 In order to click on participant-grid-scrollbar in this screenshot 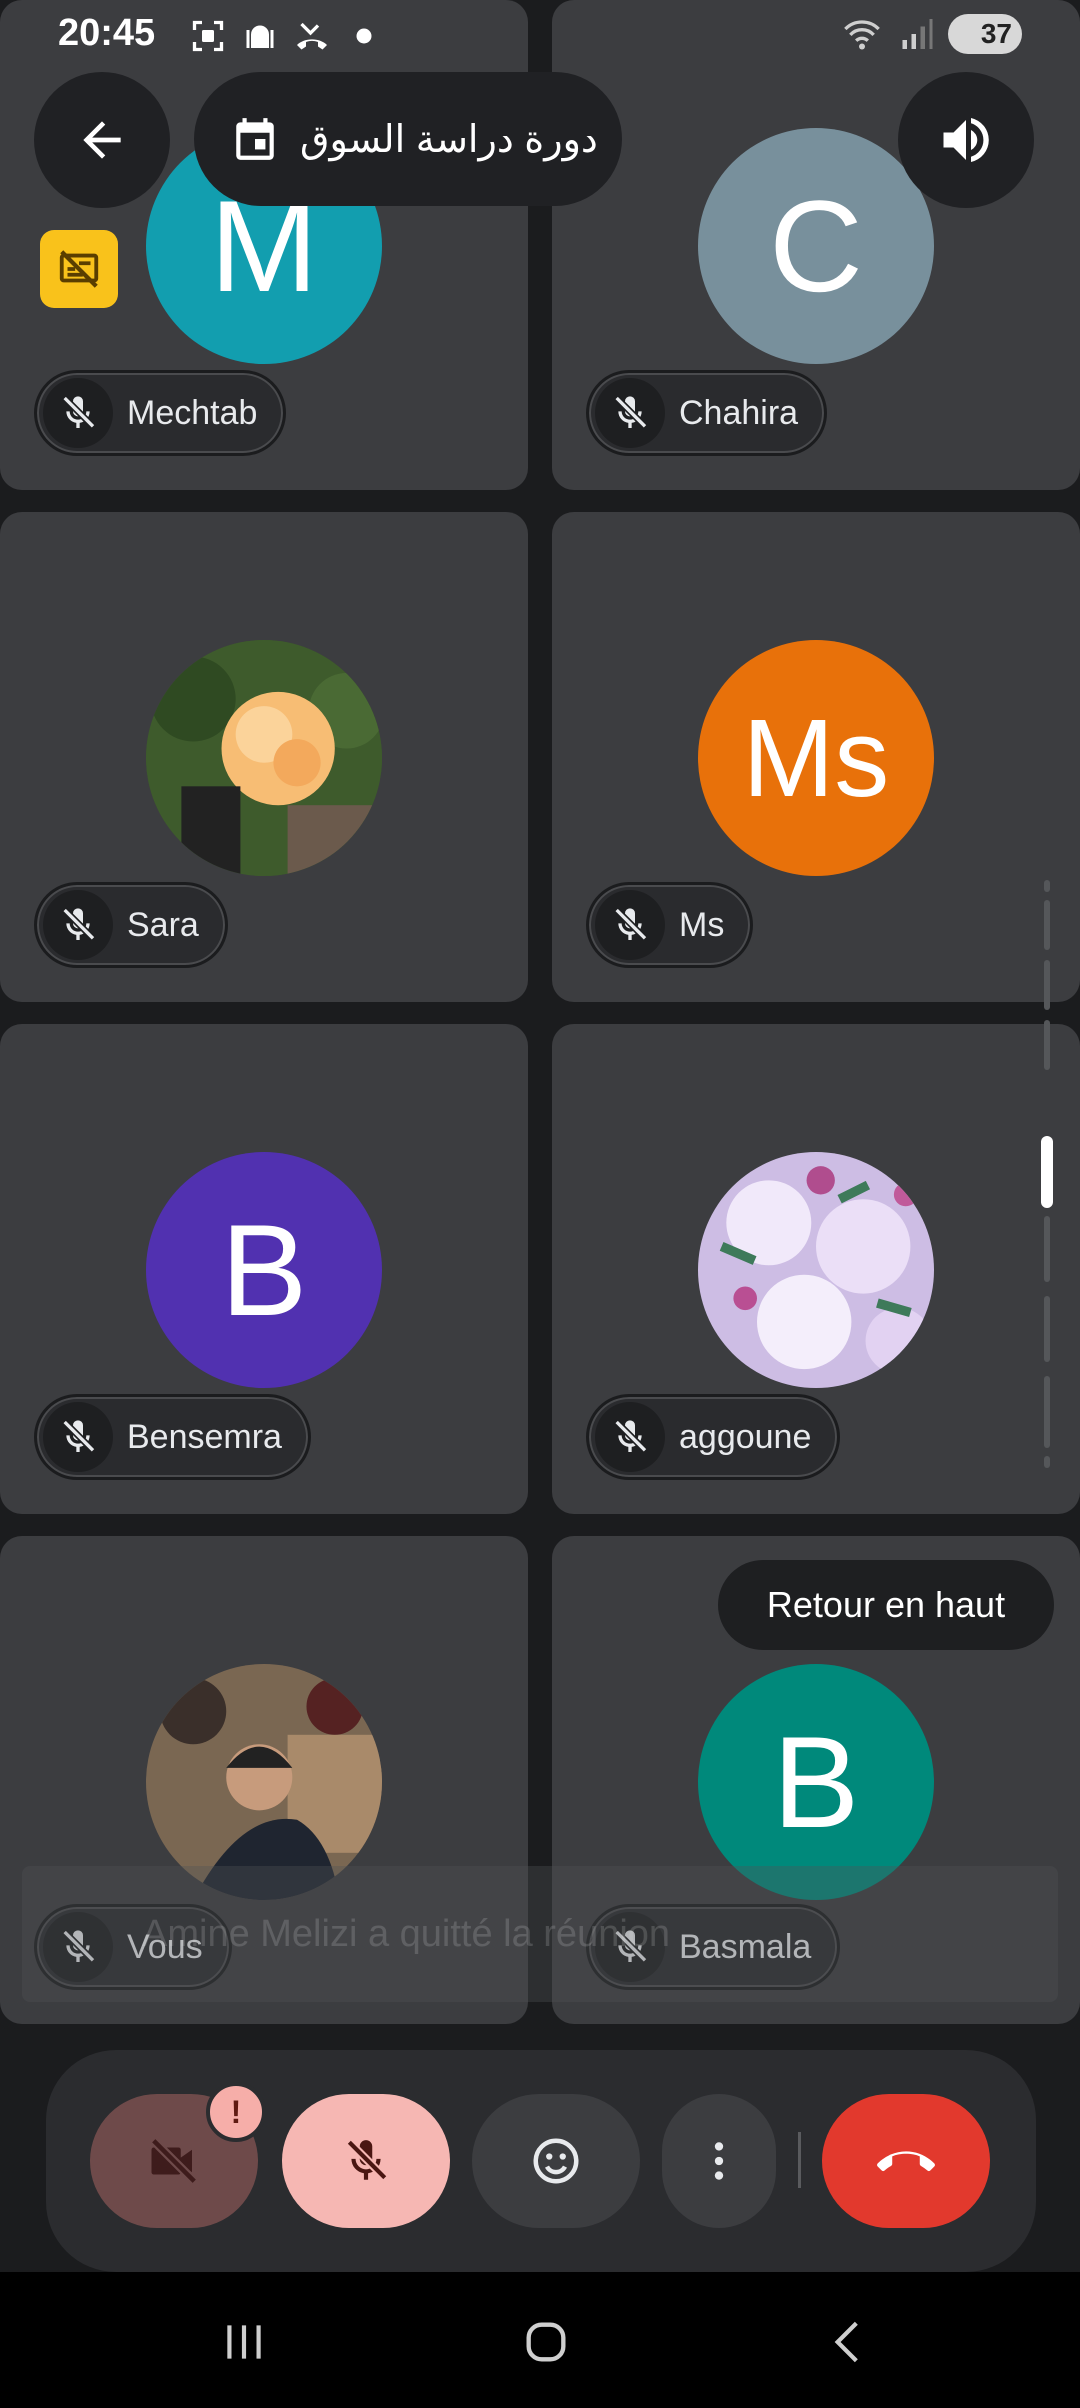, I will do `click(1047, 1174)`.